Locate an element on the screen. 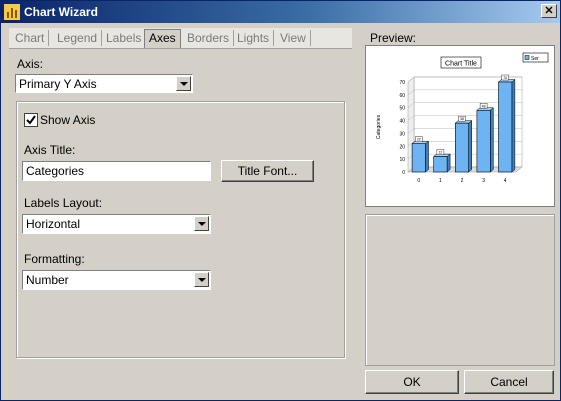 The image size is (561, 401). tab-legend: Legend is located at coordinates (78, 38).